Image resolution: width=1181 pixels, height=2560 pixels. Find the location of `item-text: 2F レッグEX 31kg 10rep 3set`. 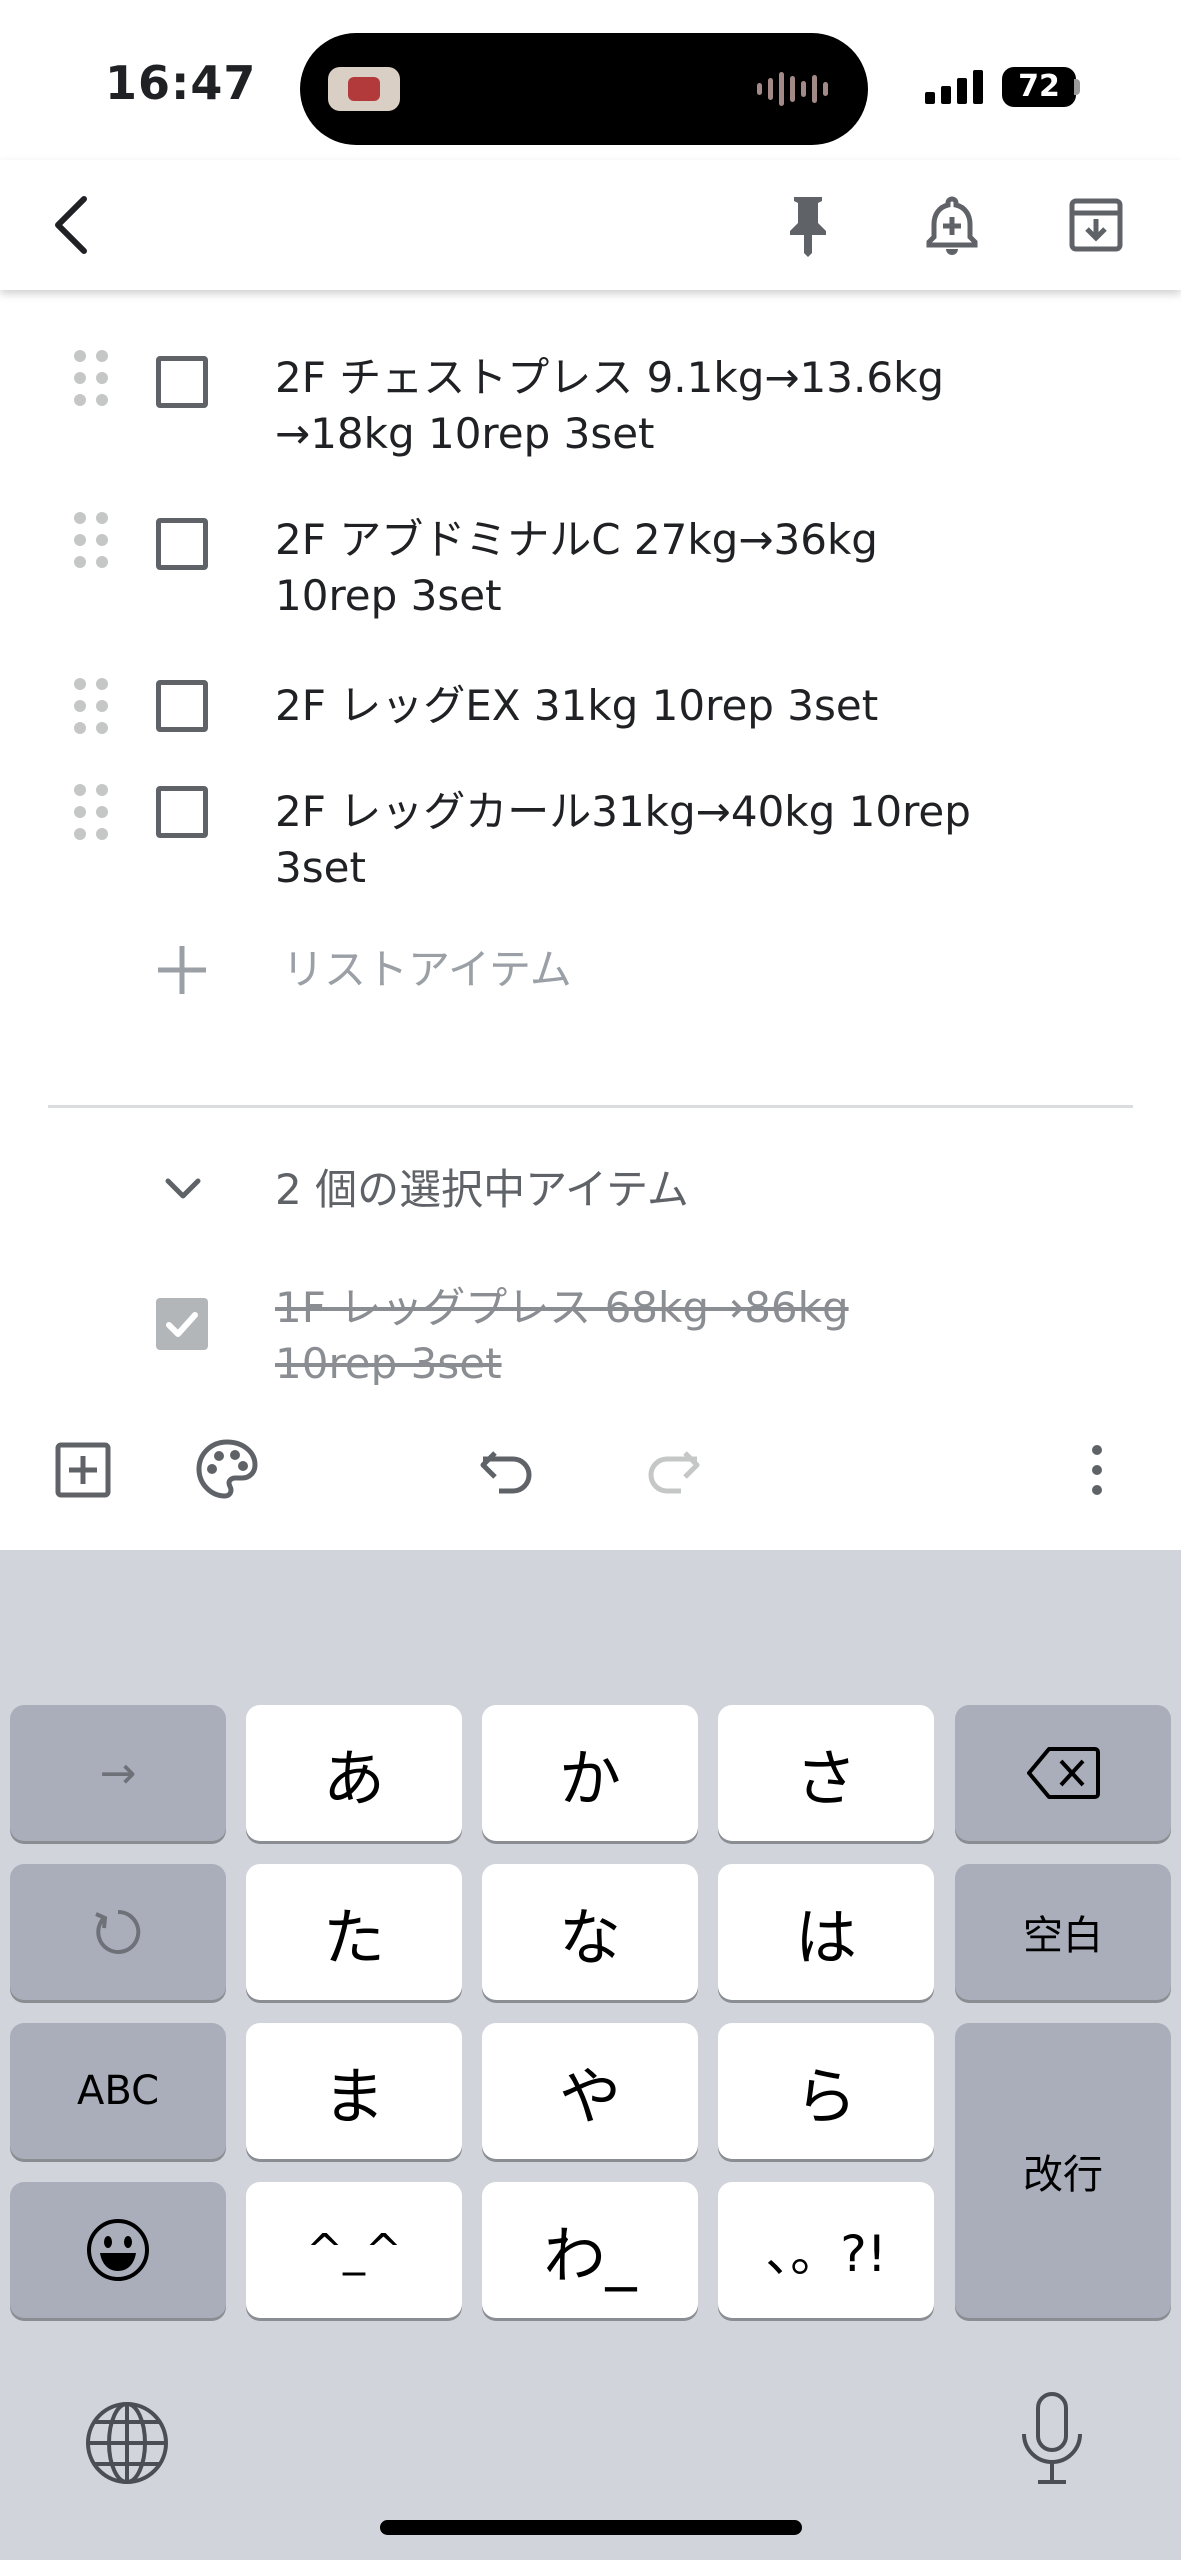

item-text: 2F レッグEX 31kg 10rep 3set is located at coordinates (665, 706).